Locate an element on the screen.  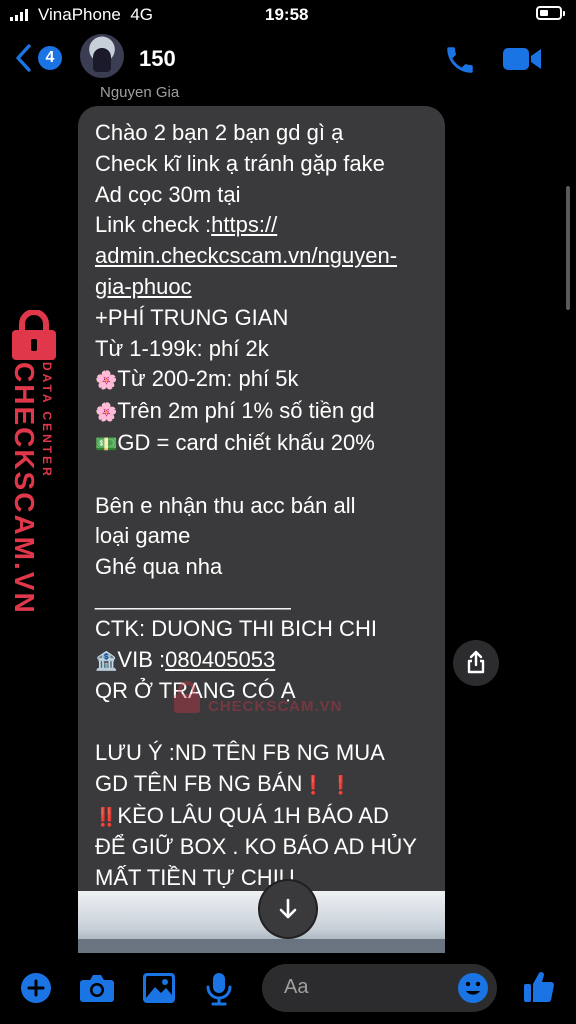
message-line: gia-phuoc is located at coordinates (261, 287).